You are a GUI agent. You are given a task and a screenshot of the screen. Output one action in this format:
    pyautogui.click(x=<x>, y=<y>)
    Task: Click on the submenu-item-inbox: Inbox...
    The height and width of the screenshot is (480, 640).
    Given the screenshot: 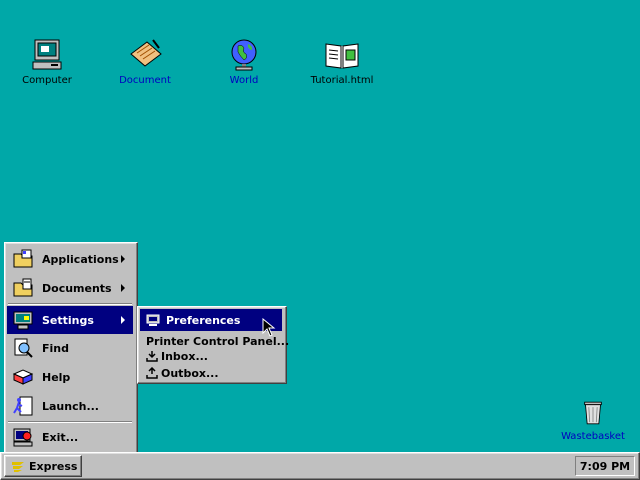 What is the action you would take?
    pyautogui.click(x=211, y=356)
    